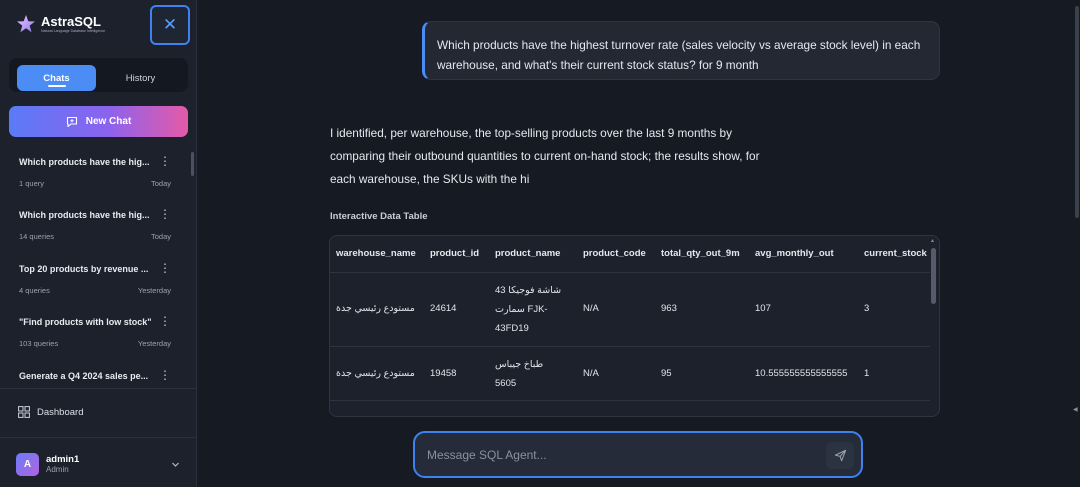 The width and height of the screenshot is (1080, 487). Describe the element at coordinates (801, 373) in the screenshot. I see `table-cell: 10.555555555555555` at that location.